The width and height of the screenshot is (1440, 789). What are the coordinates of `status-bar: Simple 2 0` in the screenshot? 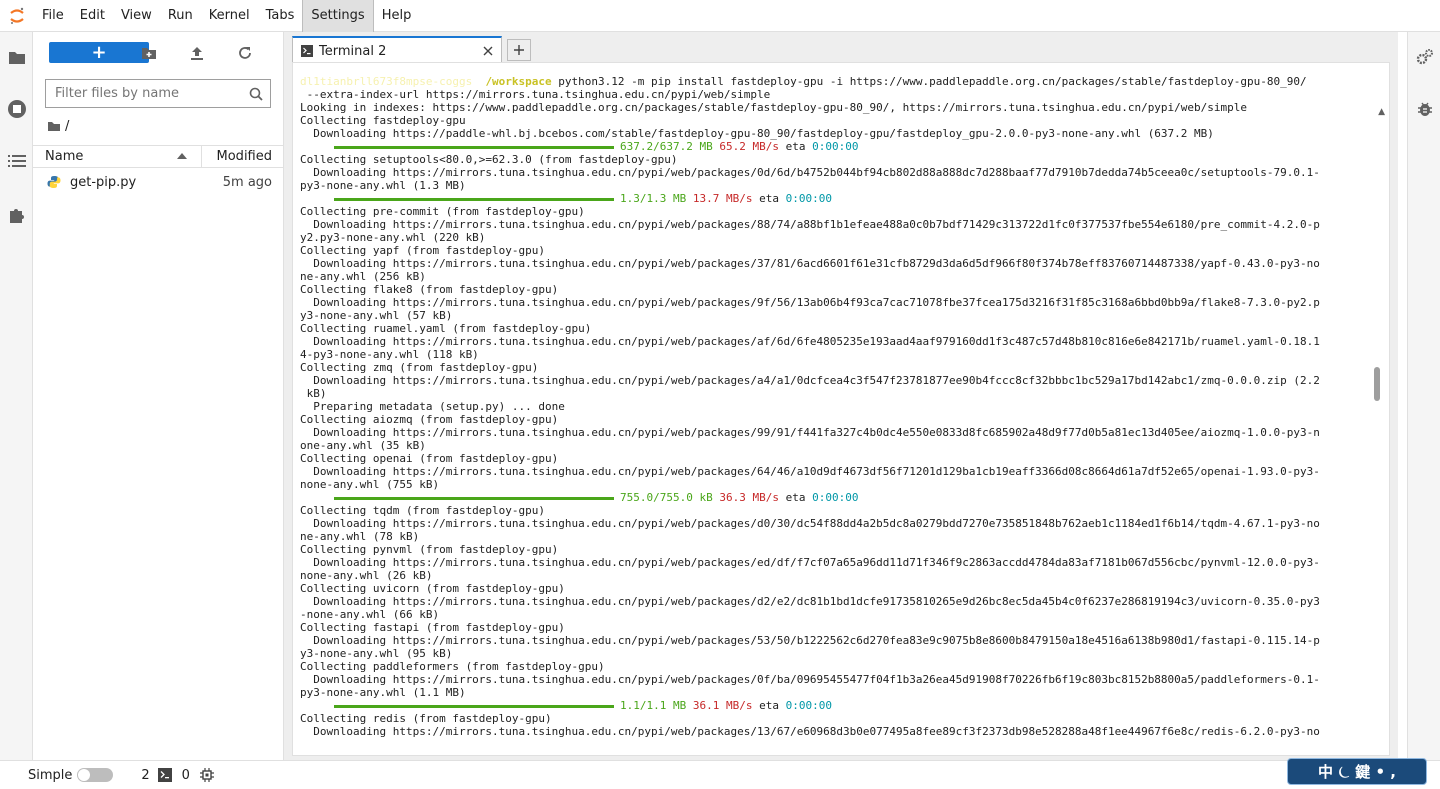 It's located at (720, 774).